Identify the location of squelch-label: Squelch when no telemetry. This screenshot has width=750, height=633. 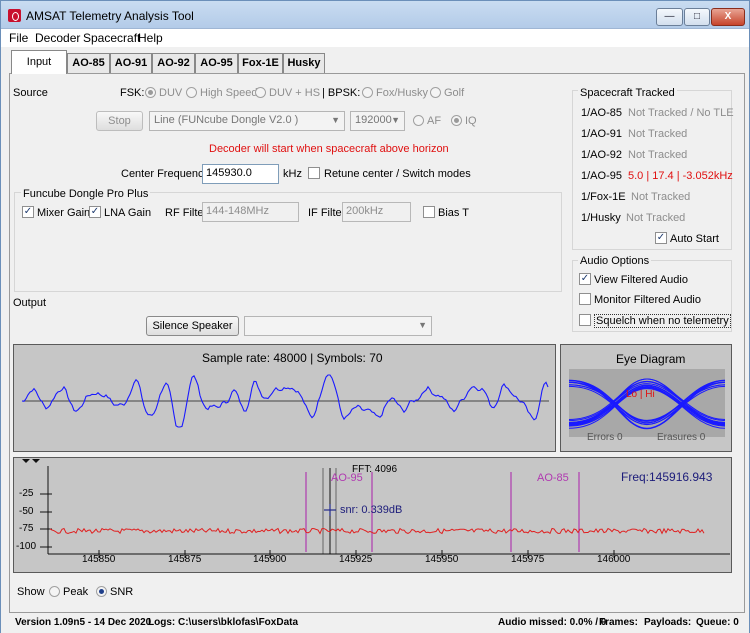
(662, 321).